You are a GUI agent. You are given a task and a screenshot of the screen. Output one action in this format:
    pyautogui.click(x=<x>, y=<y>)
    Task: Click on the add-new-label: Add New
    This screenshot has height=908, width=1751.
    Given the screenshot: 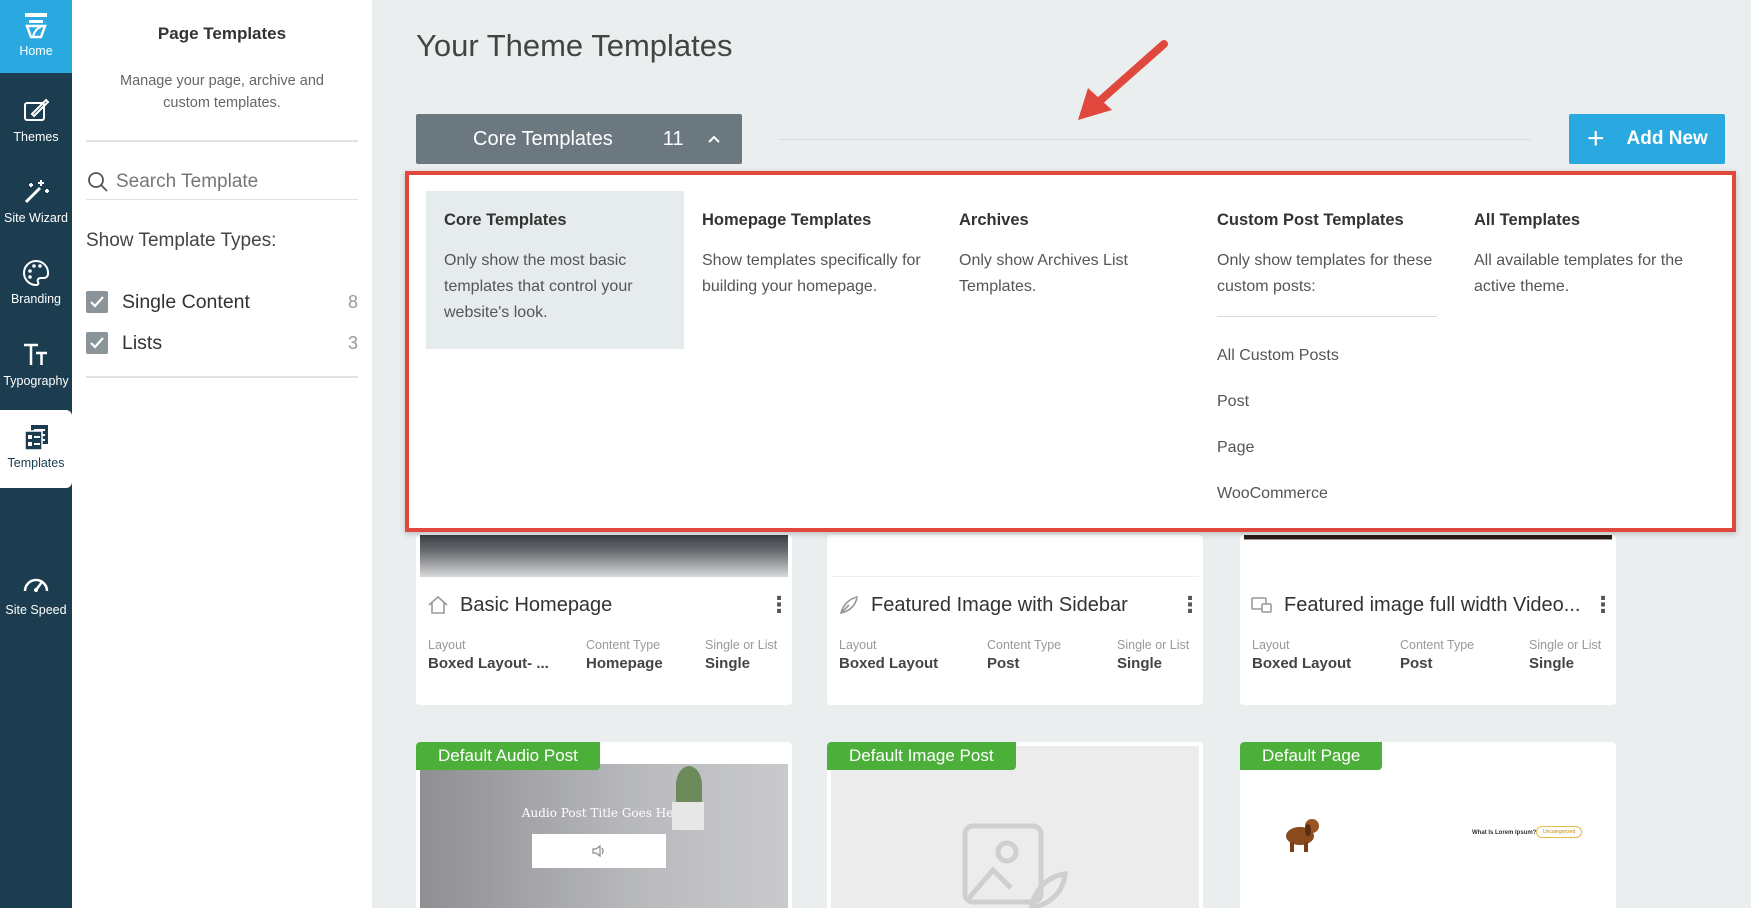 What is the action you would take?
    pyautogui.click(x=1667, y=138)
    